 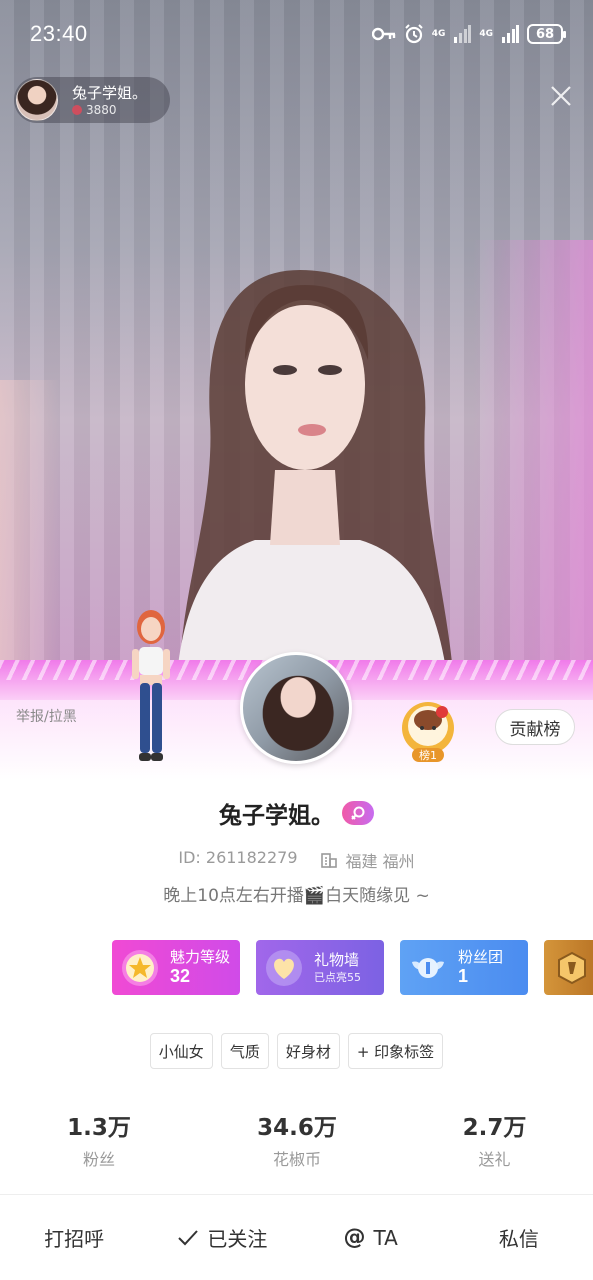 What do you see at coordinates (308, 1051) in the screenshot?
I see `tag-item: 好身材` at bounding box center [308, 1051].